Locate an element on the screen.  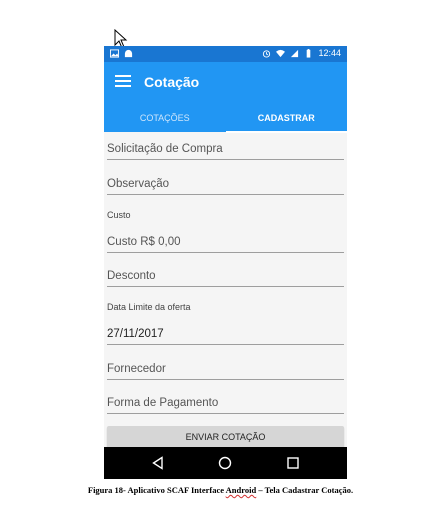
image-icon is located at coordinates (114, 53).